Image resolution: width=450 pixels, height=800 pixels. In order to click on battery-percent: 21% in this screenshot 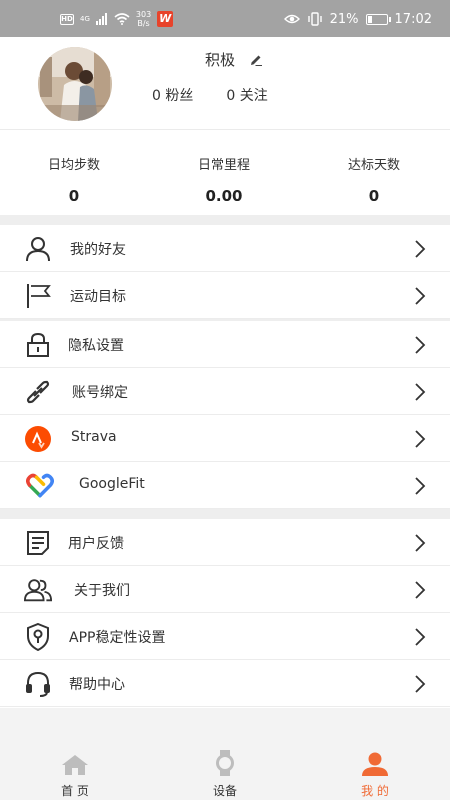, I will do `click(344, 19)`.